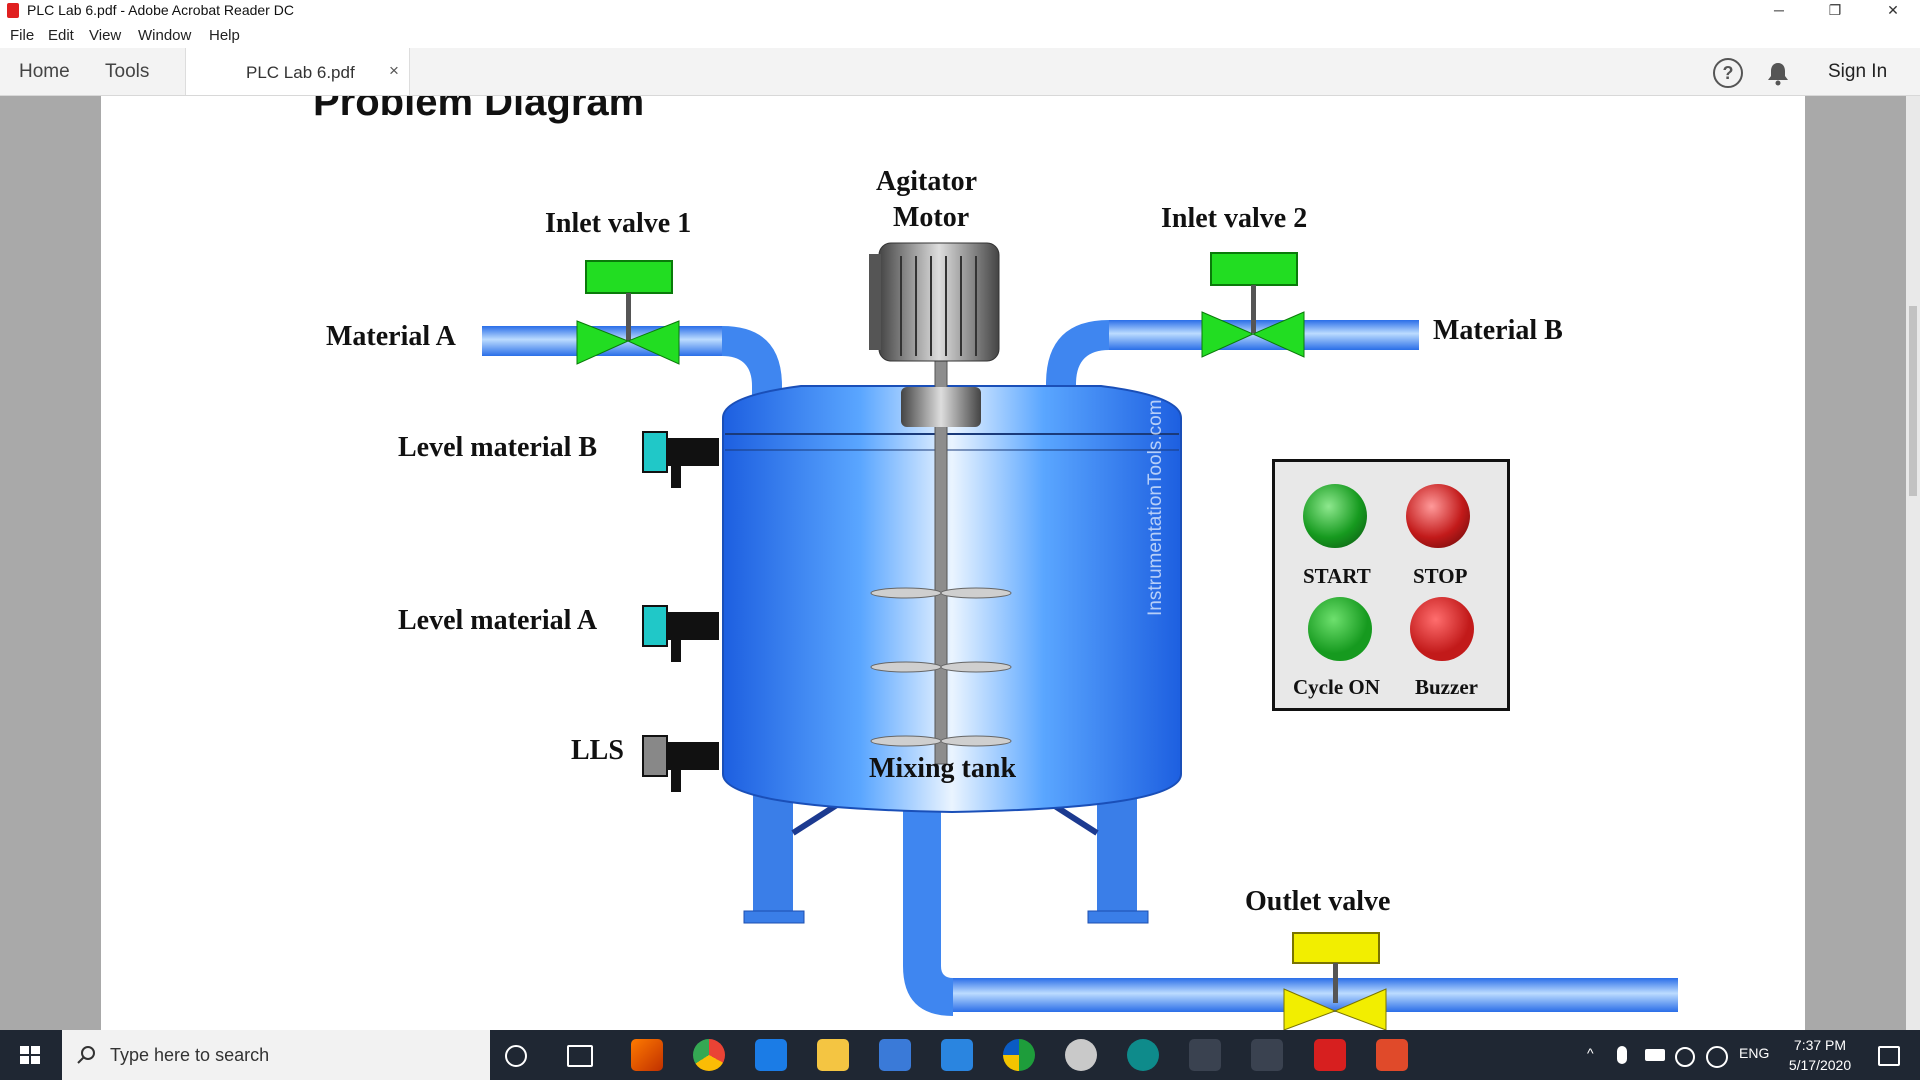 The width and height of the screenshot is (1920, 1080). Describe the element at coordinates (86, 1055) in the screenshot. I see `search-icon` at that location.